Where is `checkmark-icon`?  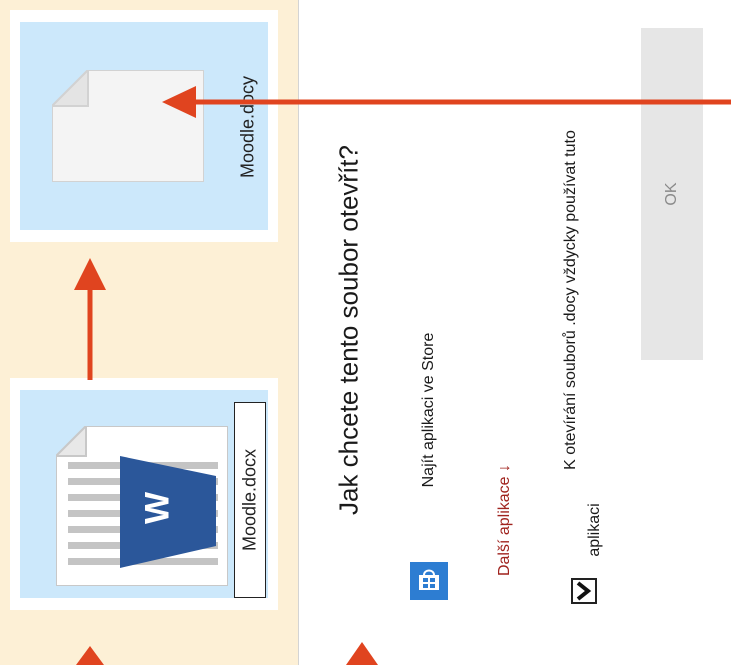 checkmark-icon is located at coordinates (584, 591).